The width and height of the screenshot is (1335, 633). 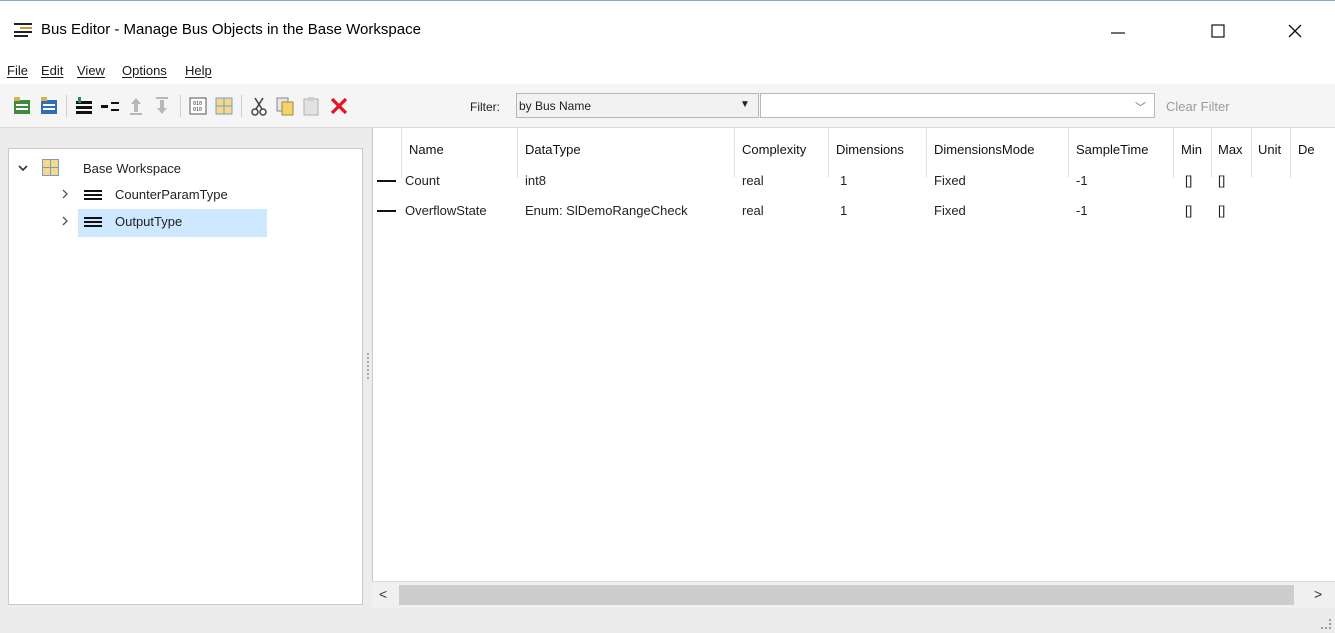 I want to click on create-signal-icon: 010 010, so click(x=198, y=106).